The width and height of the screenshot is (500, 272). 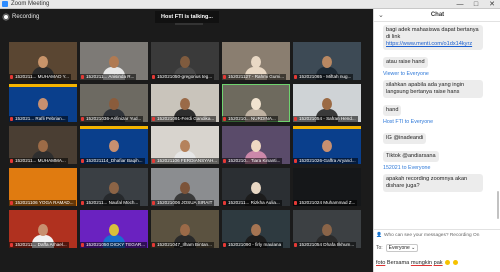 What do you see at coordinates (379, 248) in the screenshot?
I see `to-label: To:` at bounding box center [379, 248].